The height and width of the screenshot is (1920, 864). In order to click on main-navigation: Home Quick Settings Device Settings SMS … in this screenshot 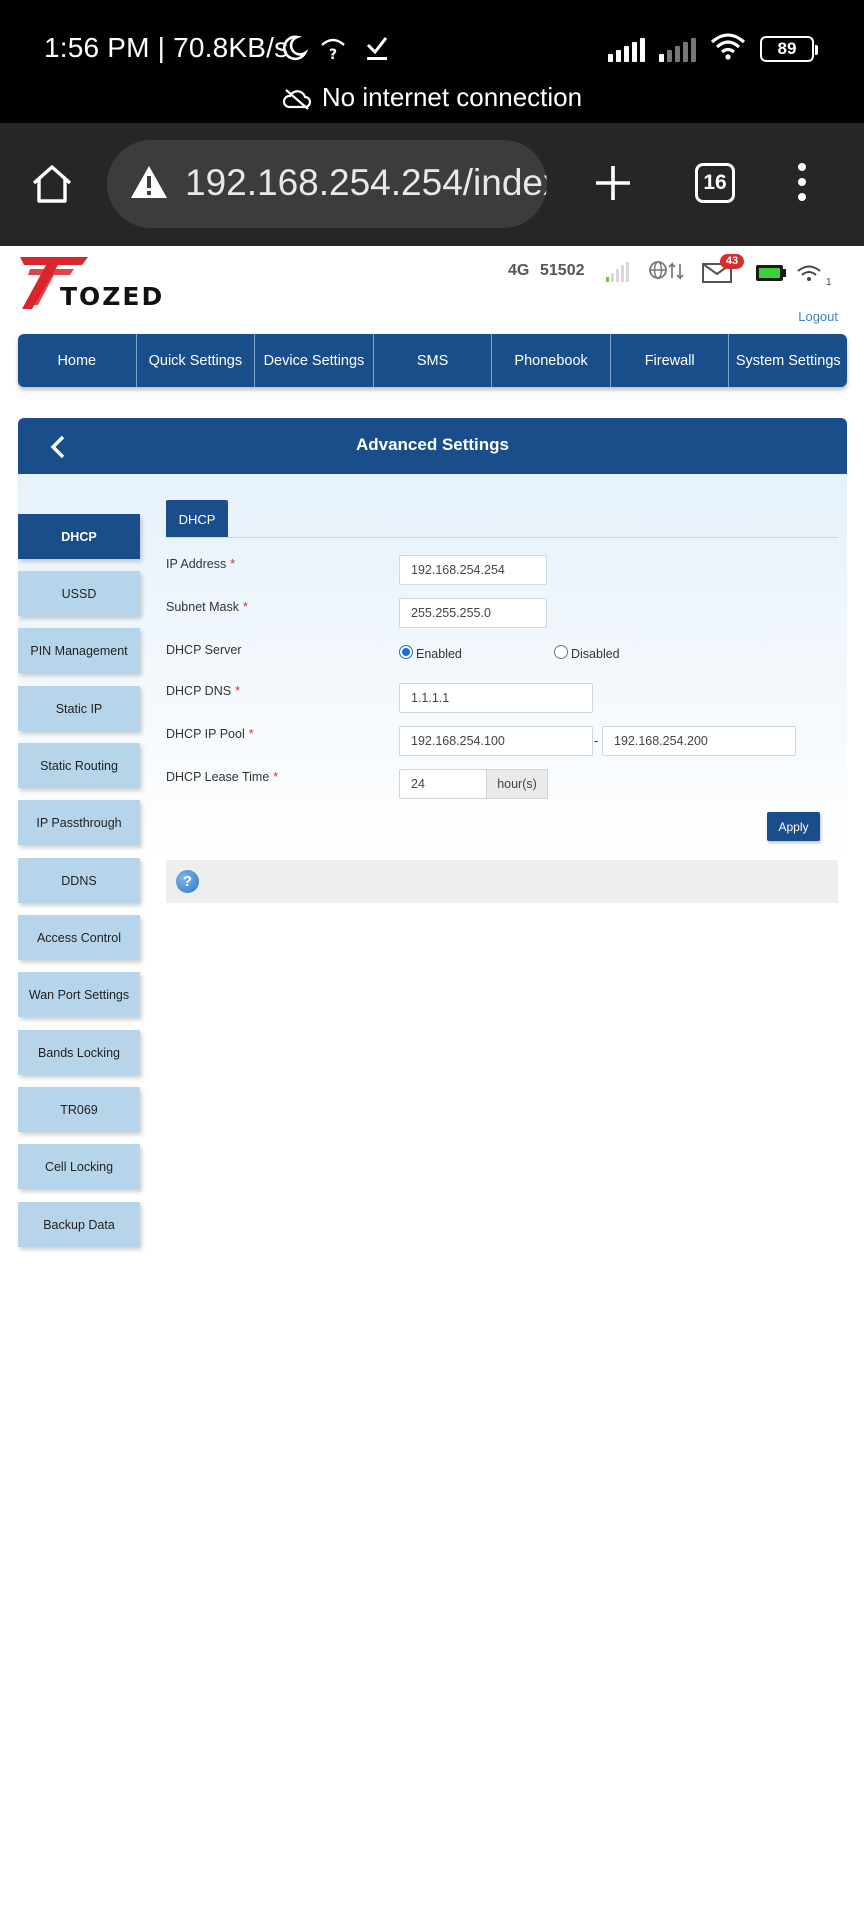, I will do `click(432, 360)`.